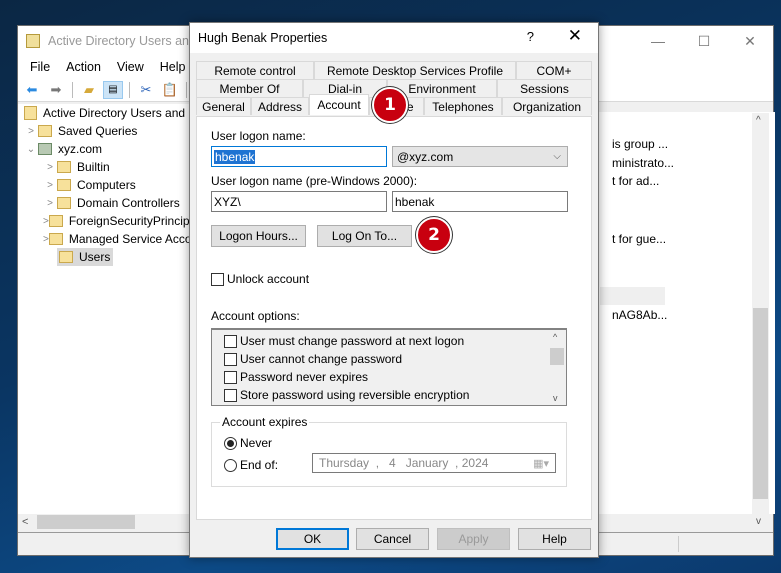 Image resolution: width=781 pixels, height=573 pixels. I want to click on end-of-radio: End of:, so click(251, 465).